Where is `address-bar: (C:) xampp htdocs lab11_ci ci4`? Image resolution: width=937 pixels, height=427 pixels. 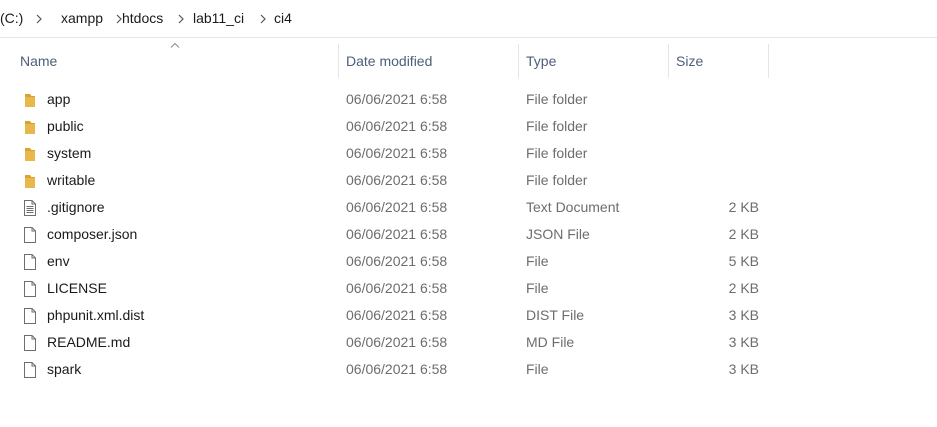 address-bar: (C:) xampp htdocs lab11_ci ci4 is located at coordinates (468, 19).